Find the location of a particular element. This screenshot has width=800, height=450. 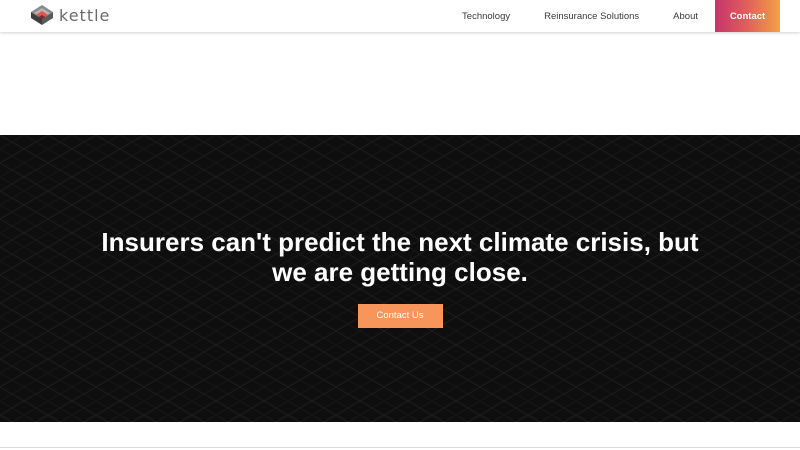

home-logo-link: kettle is located at coordinates (70, 15).